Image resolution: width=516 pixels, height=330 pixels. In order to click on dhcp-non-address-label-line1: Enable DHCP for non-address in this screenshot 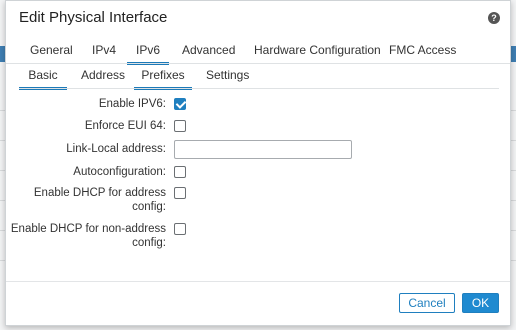, I will do `click(88, 229)`.